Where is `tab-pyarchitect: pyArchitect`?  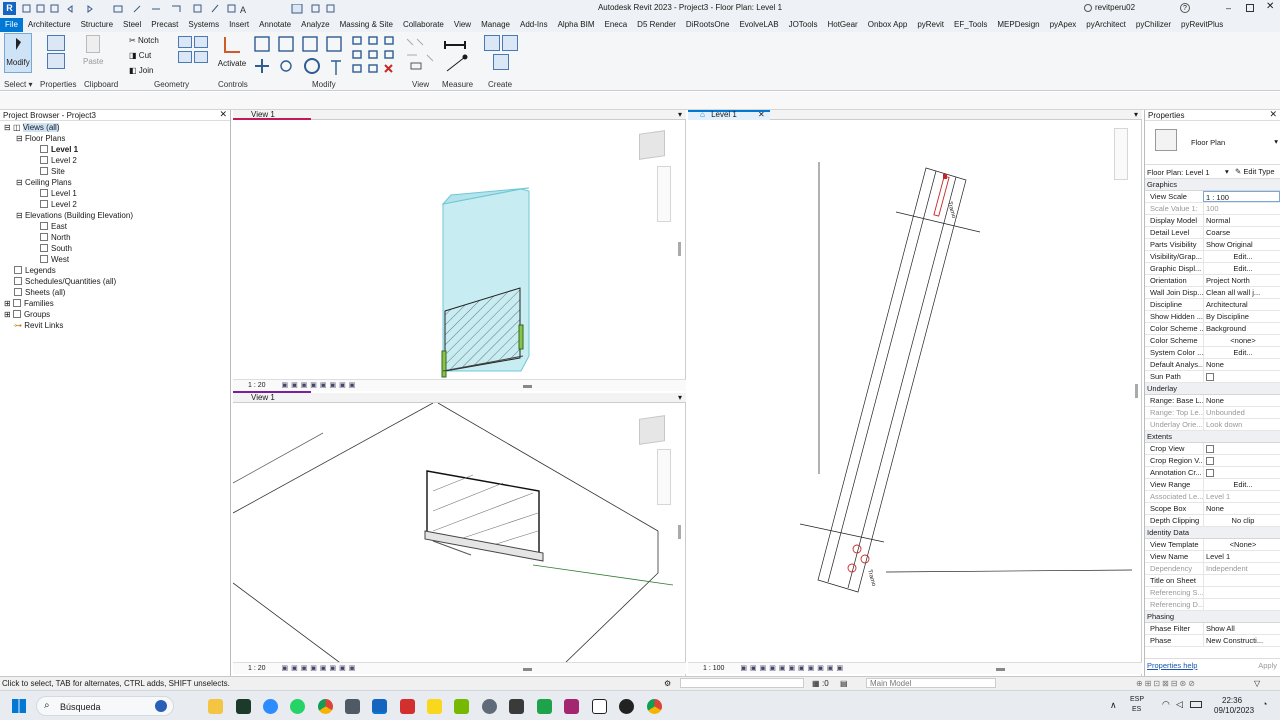 tab-pyarchitect: pyArchitect is located at coordinates (1106, 25).